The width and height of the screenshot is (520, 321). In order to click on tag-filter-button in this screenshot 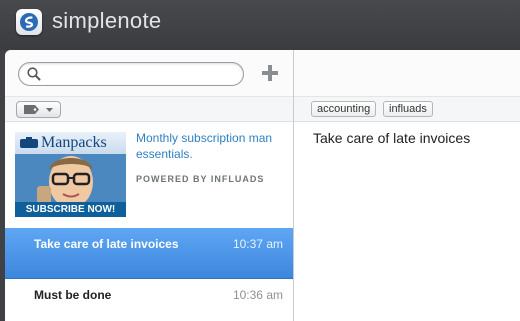, I will do `click(38, 109)`.